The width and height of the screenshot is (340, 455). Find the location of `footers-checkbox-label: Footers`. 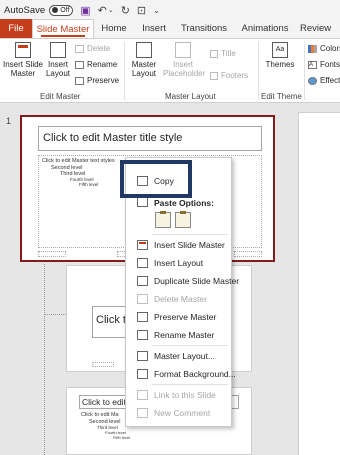

footers-checkbox-label: Footers is located at coordinates (235, 75).